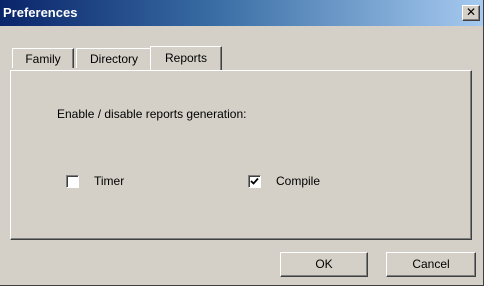  I want to click on dialog-title: Preferences, so click(40, 12).